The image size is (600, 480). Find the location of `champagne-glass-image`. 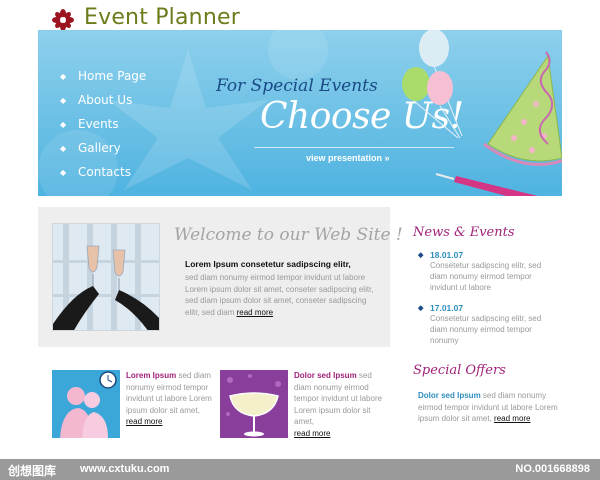

champagne-glass-image is located at coordinates (254, 404).